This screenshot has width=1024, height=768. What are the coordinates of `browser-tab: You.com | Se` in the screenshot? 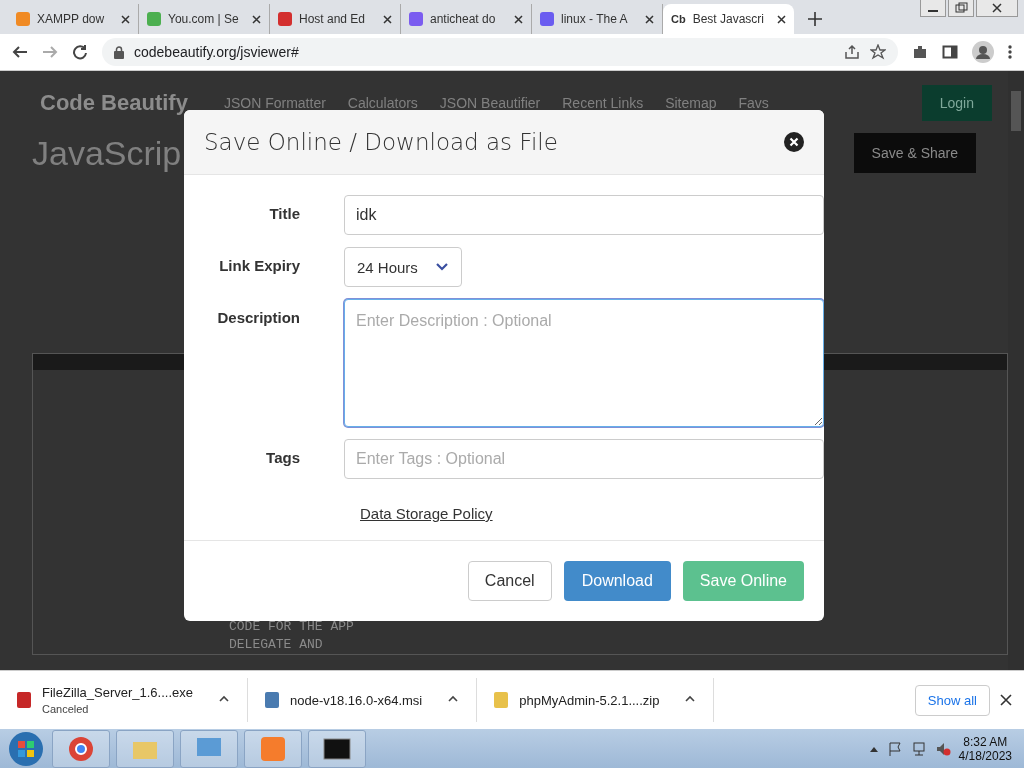 It's located at (204, 19).